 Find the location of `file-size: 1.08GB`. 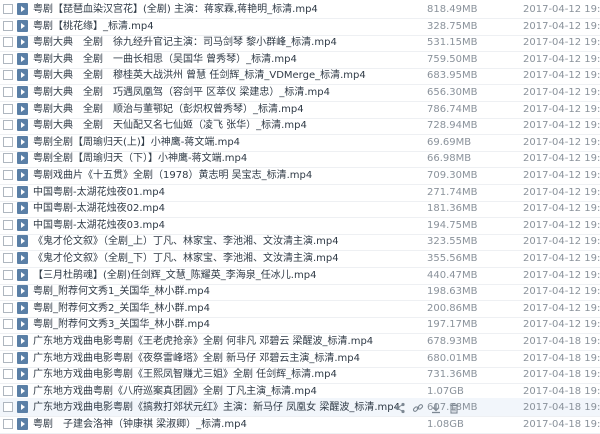

file-size: 1.08GB is located at coordinates (445, 424).